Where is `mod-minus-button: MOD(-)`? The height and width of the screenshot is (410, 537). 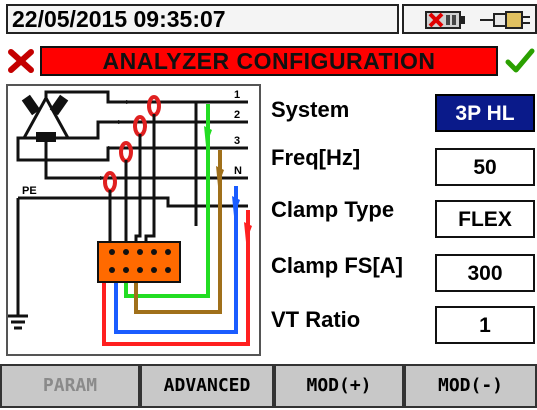
mod-minus-button: MOD(-) is located at coordinates (470, 386).